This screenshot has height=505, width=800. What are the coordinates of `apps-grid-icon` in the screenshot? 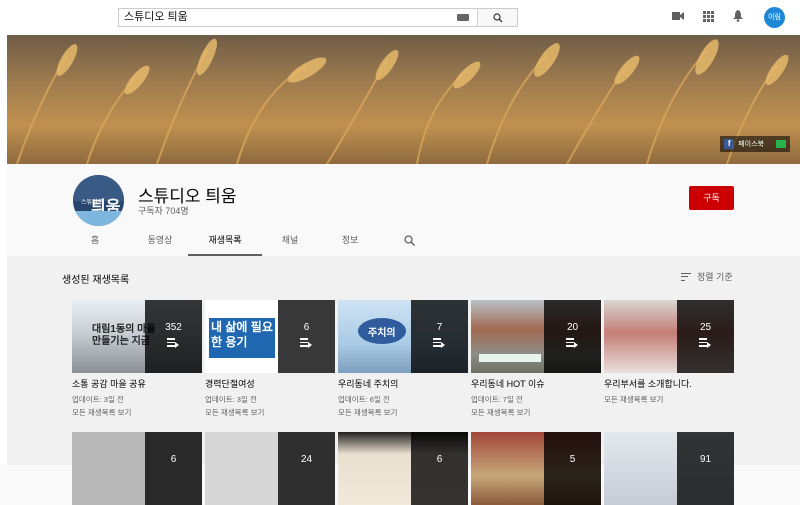 It's located at (708, 16).